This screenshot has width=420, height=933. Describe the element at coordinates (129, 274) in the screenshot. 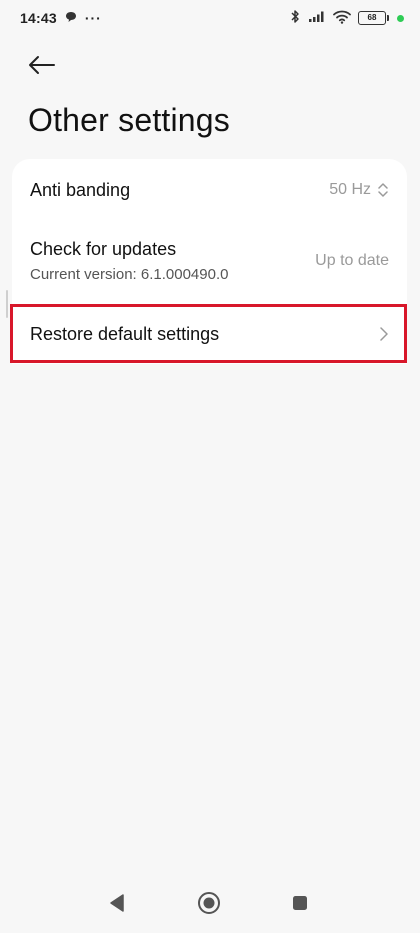

I see `current-version-text: Current version: 6.1.000490.0` at that location.